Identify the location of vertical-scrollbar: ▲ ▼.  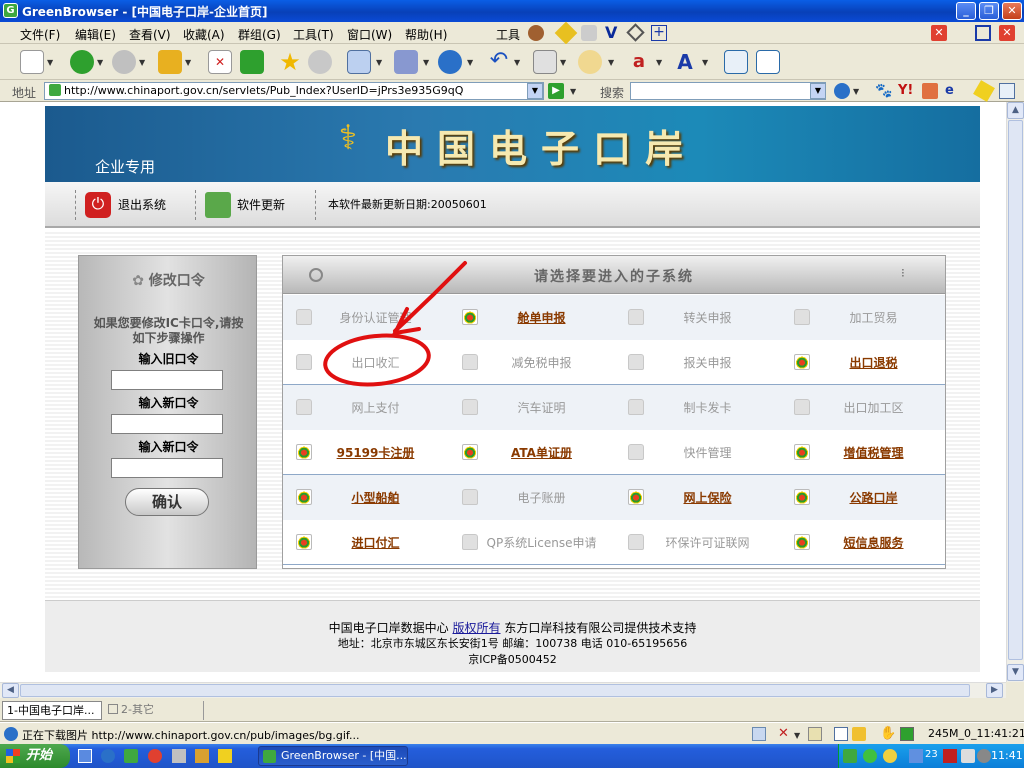
(1015, 392).